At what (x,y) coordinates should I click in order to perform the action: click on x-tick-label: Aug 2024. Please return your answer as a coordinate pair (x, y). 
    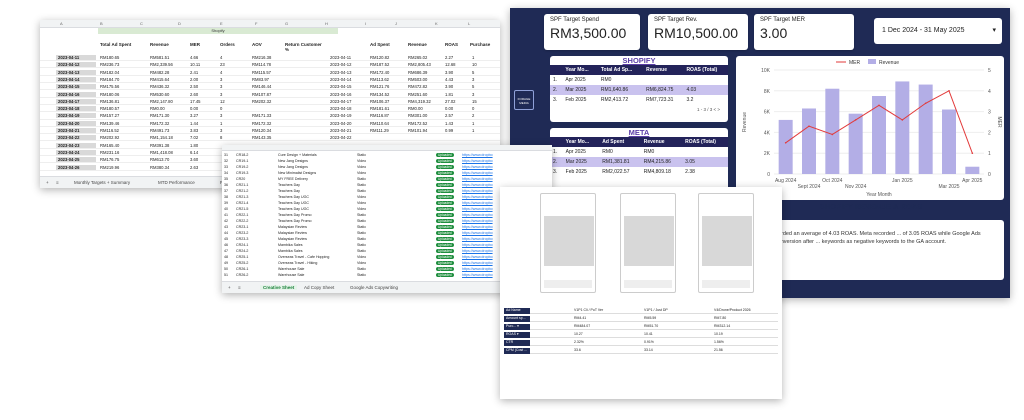
    Looking at the image, I should click on (786, 181).